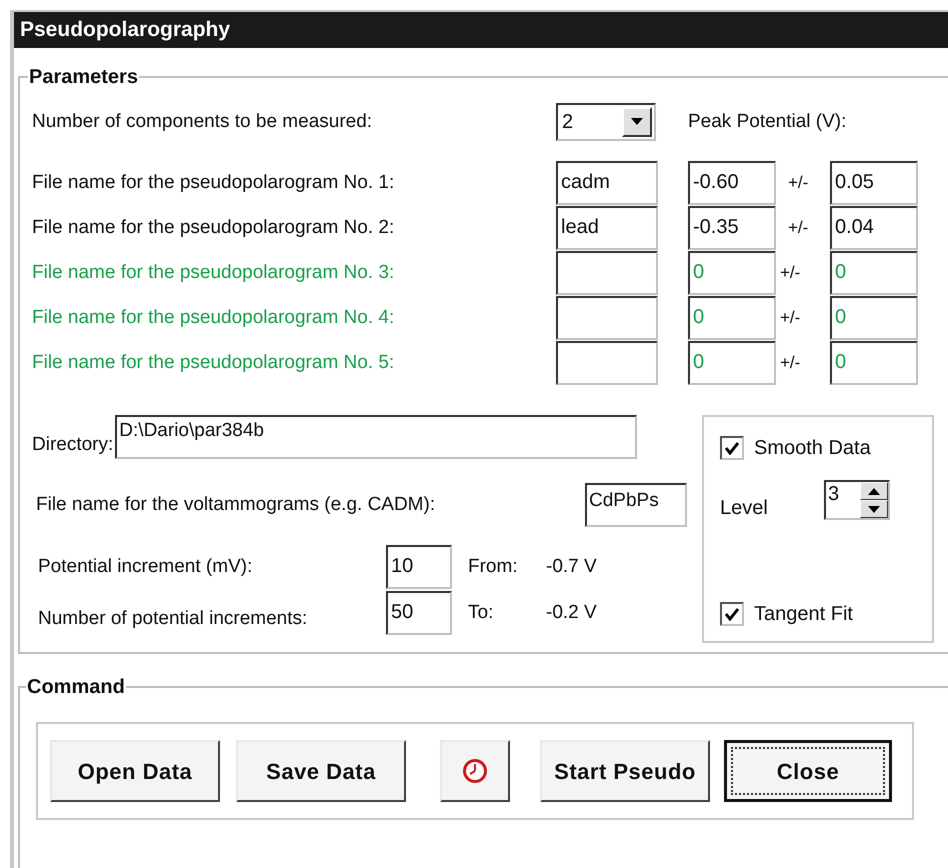 The image size is (948, 868). Describe the element at coordinates (376, 437) in the screenshot. I see `directory-field: D:\Dario\par384b` at that location.